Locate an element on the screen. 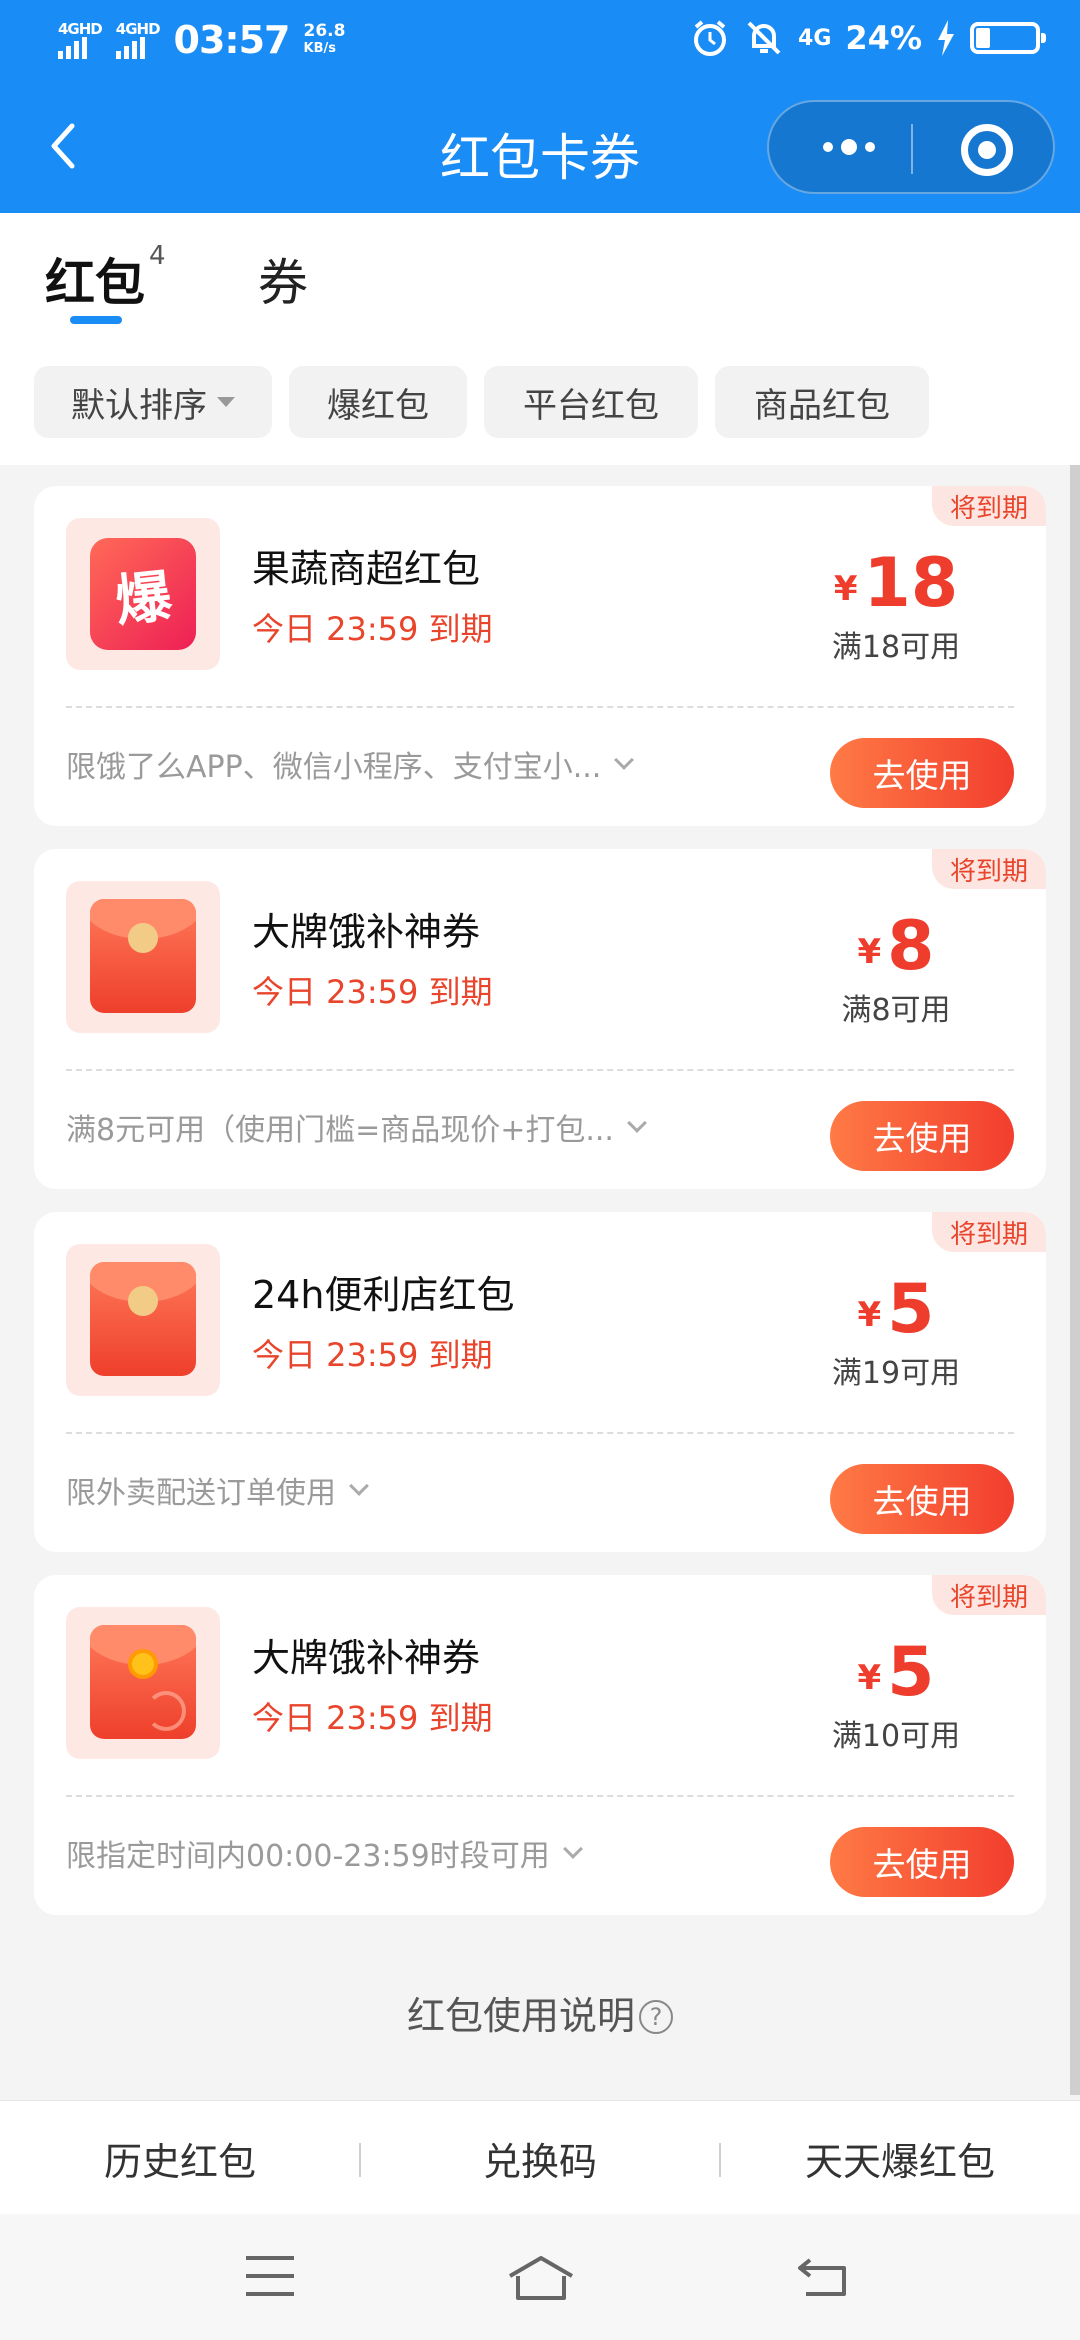  nav-bar: 红包卡券 is located at coordinates (540, 149).